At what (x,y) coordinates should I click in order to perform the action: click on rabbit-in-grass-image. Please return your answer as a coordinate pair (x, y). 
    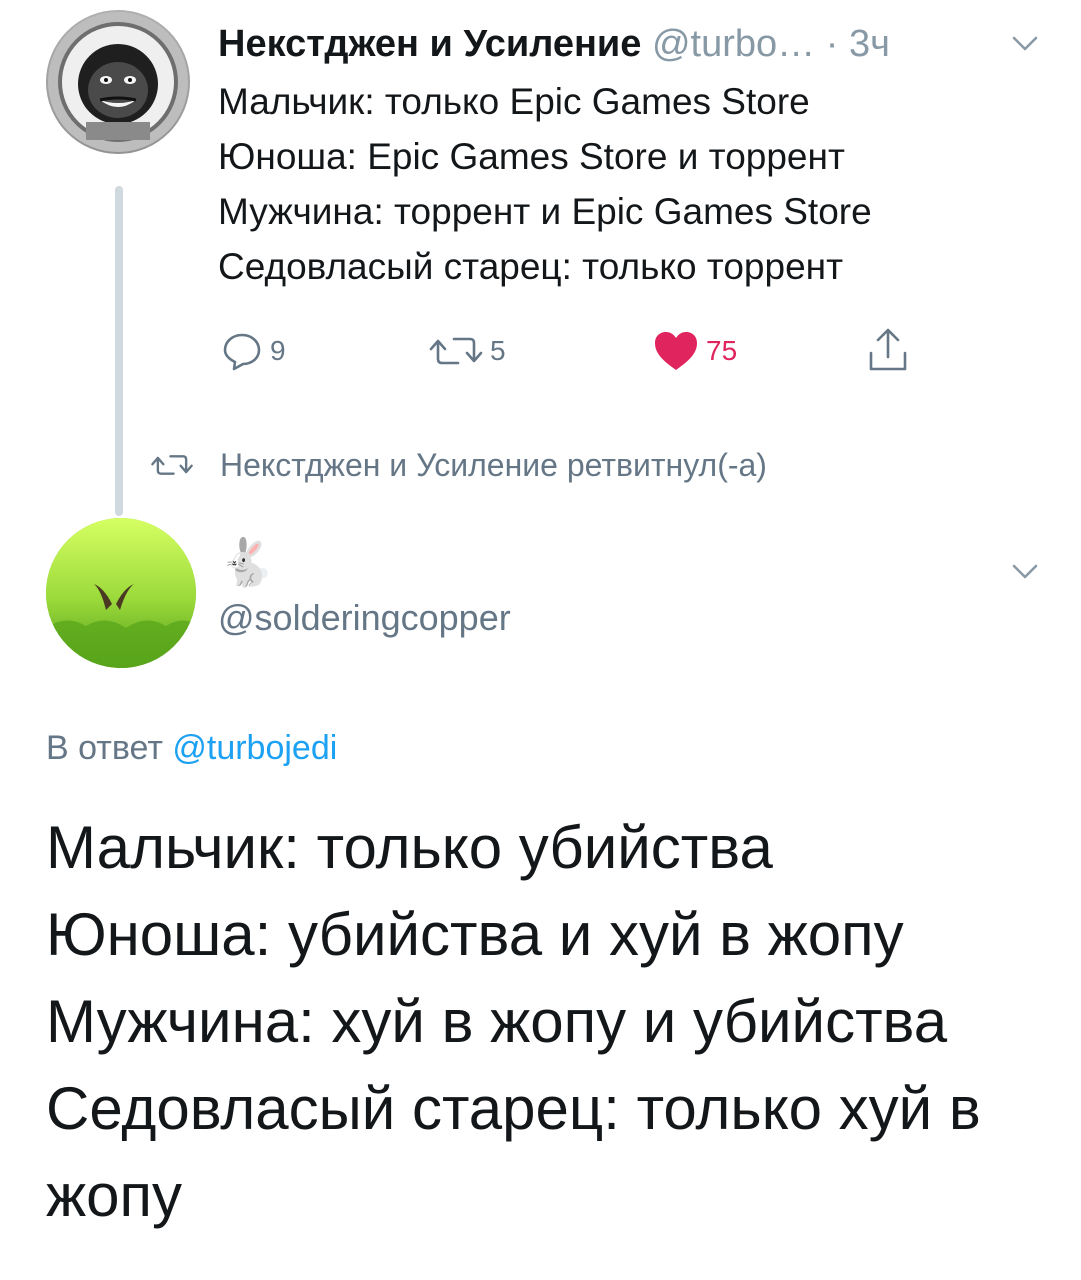
    Looking at the image, I should click on (121, 593).